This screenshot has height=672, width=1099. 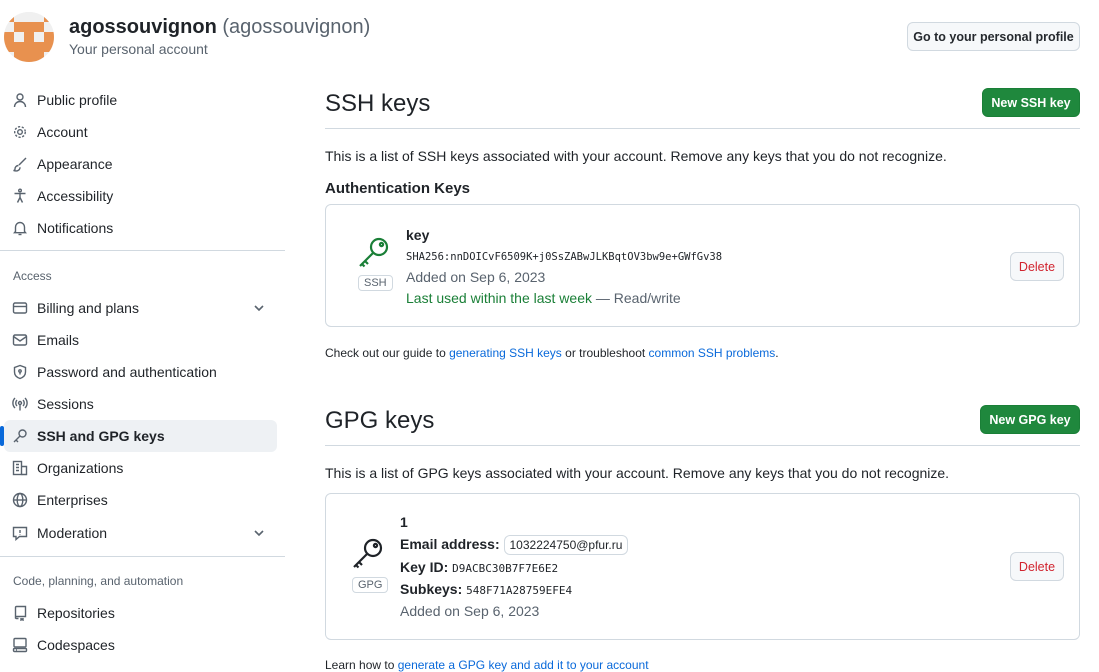 What do you see at coordinates (20, 645) in the screenshot?
I see `codespaces-icon` at bounding box center [20, 645].